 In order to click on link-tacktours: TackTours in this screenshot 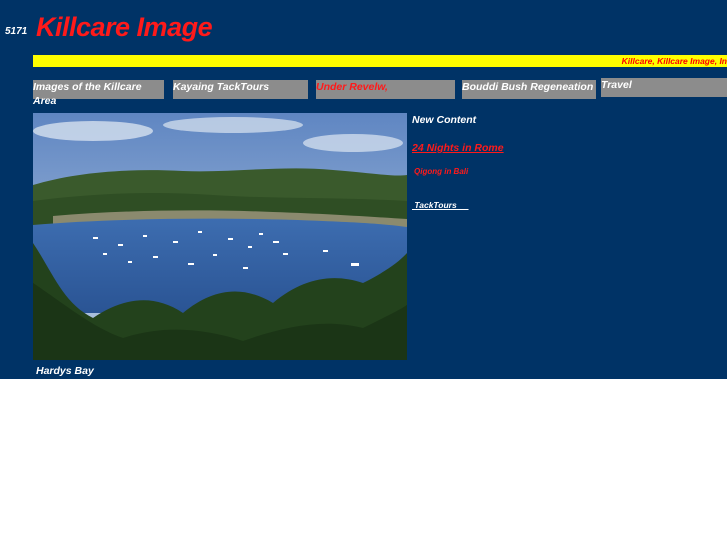, I will do `click(440, 205)`.